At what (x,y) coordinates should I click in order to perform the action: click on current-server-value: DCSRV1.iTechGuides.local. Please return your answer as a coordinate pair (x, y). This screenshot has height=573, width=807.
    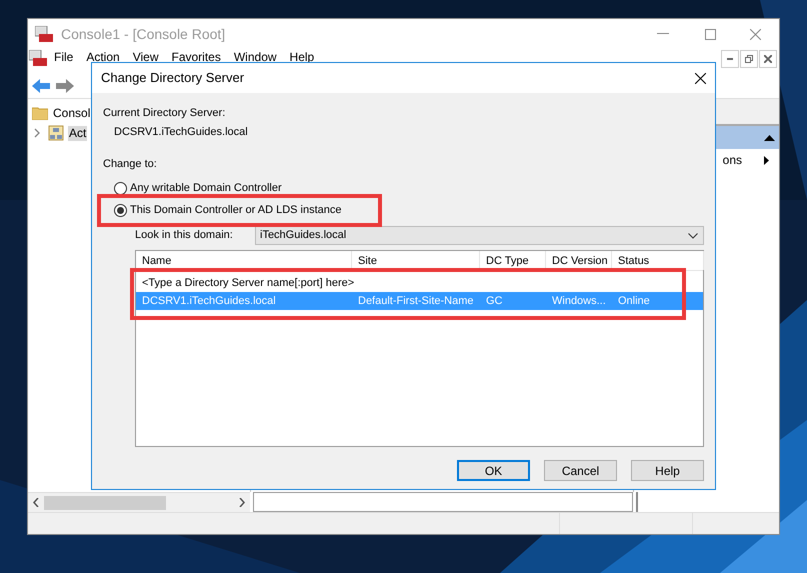
    Looking at the image, I should click on (181, 132).